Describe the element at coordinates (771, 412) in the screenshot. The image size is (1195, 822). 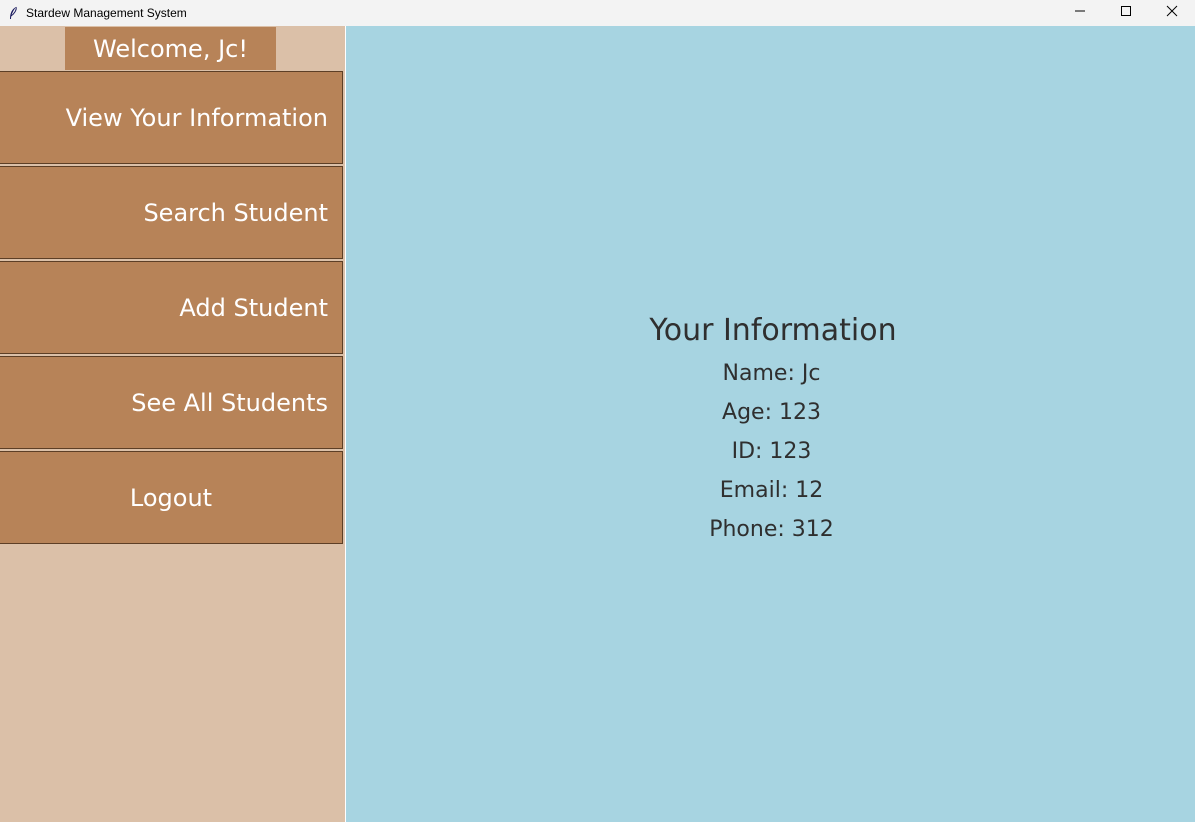
I see `age-field: Age: 123` at that location.